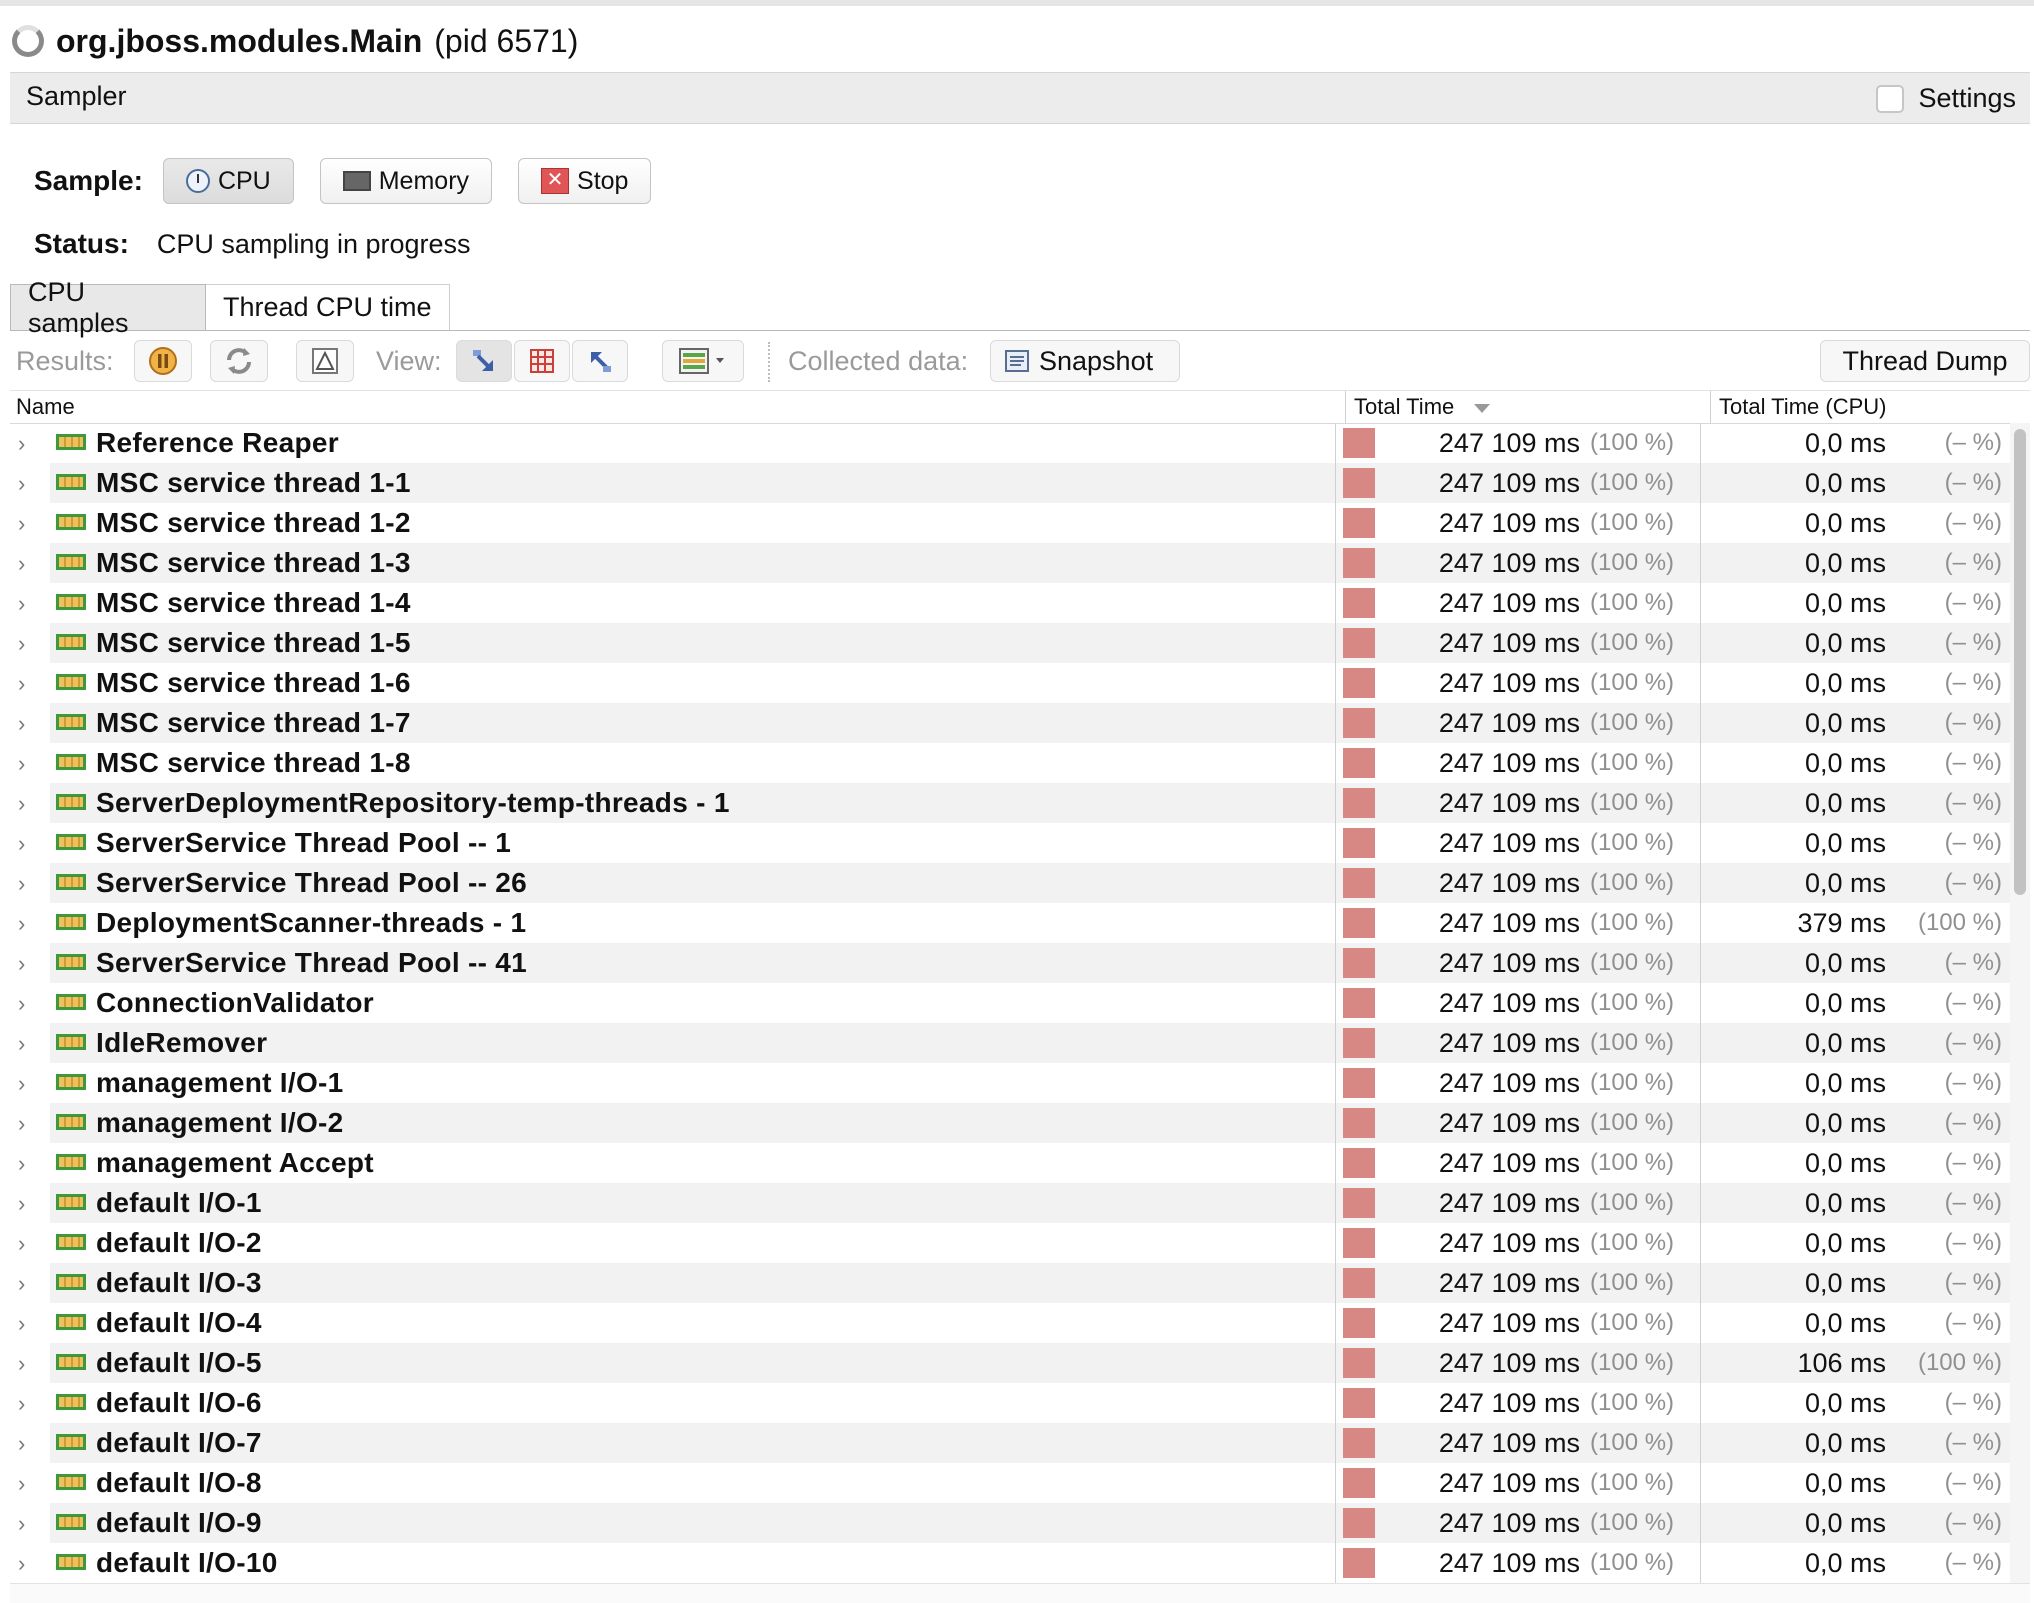 The height and width of the screenshot is (1603, 2034). Describe the element at coordinates (239, 361) in the screenshot. I see `refresh-button` at that location.